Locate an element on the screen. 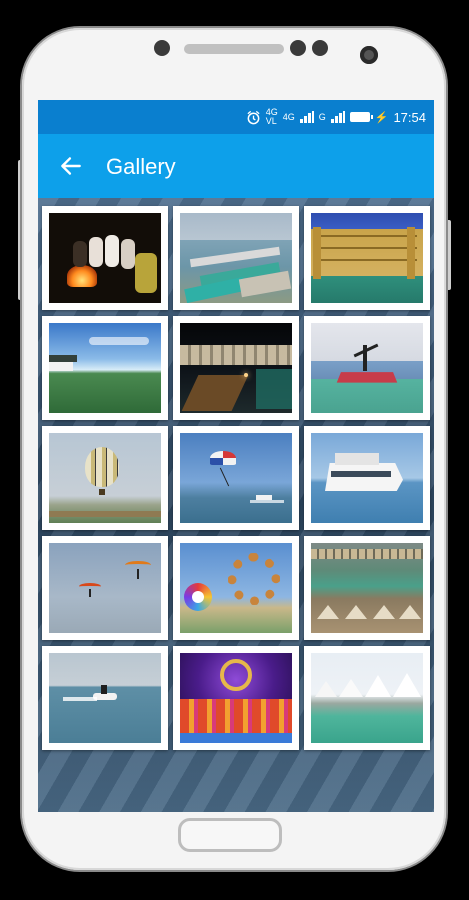 The image size is (469, 900). dance-performance-photo is located at coordinates (236, 698).